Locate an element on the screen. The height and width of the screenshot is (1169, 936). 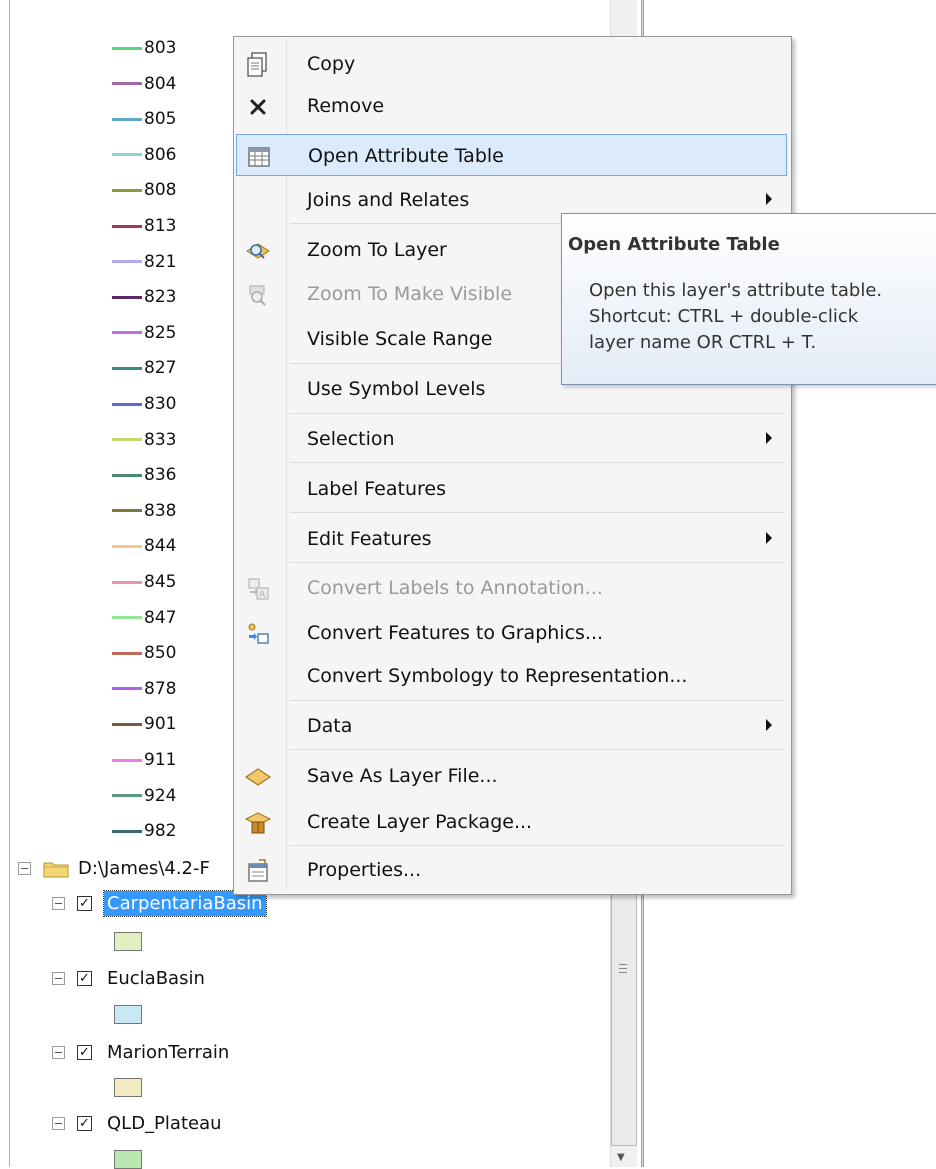
menu-item-remove: Remove is located at coordinates (511, 106).